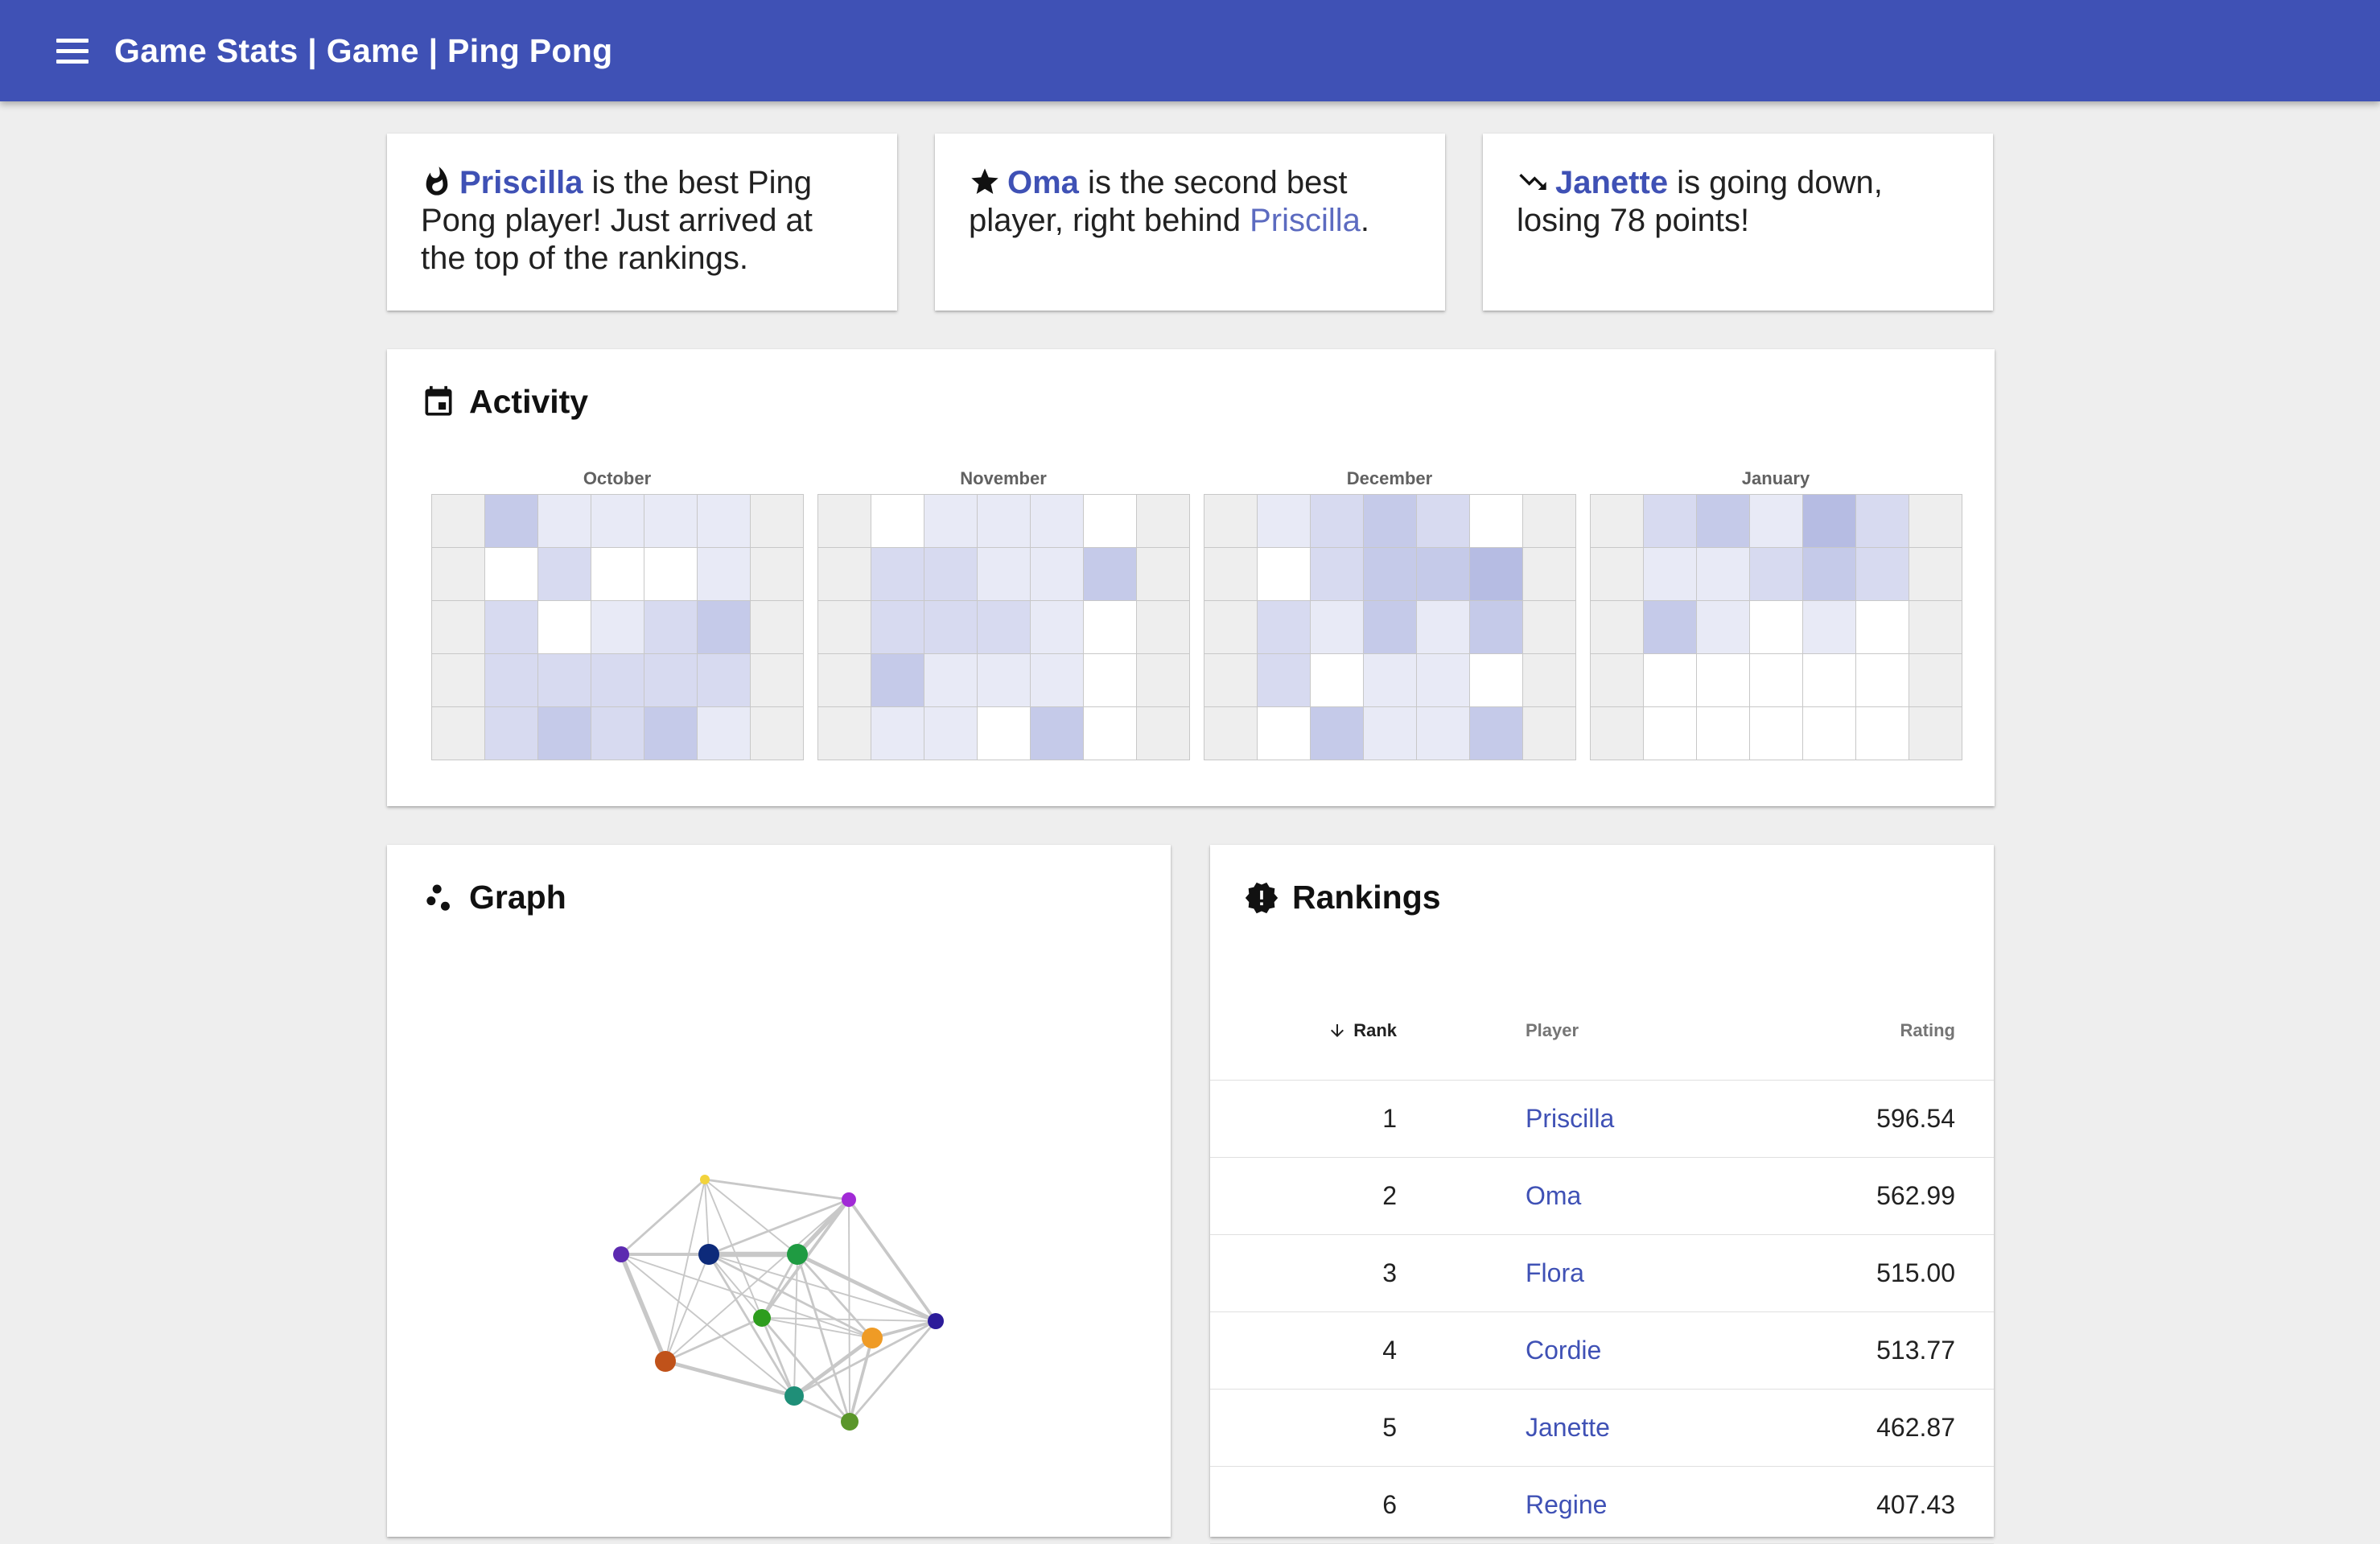 The width and height of the screenshot is (2380, 1544). What do you see at coordinates (1861, 1031) in the screenshot?
I see `rating-column-header: Rating` at bounding box center [1861, 1031].